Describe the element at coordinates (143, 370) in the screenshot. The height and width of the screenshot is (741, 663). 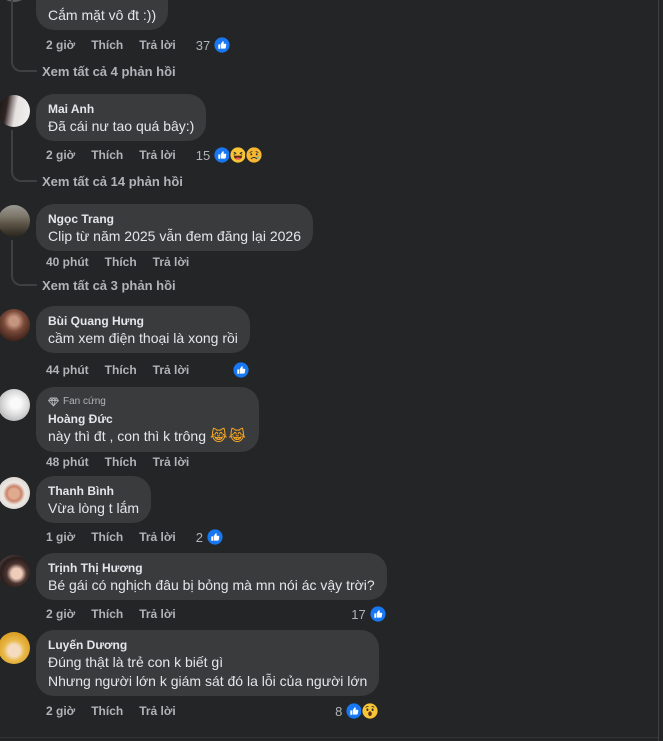
I see `comment-actions: 44 phút Thích Trả lời` at that location.